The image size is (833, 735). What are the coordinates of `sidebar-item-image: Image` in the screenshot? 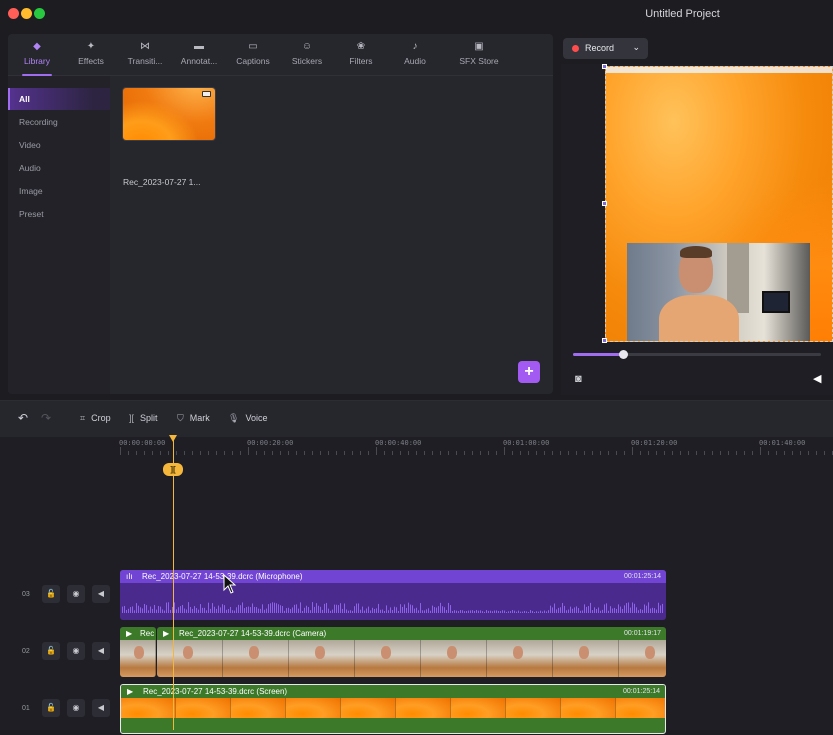 It's located at (59, 191).